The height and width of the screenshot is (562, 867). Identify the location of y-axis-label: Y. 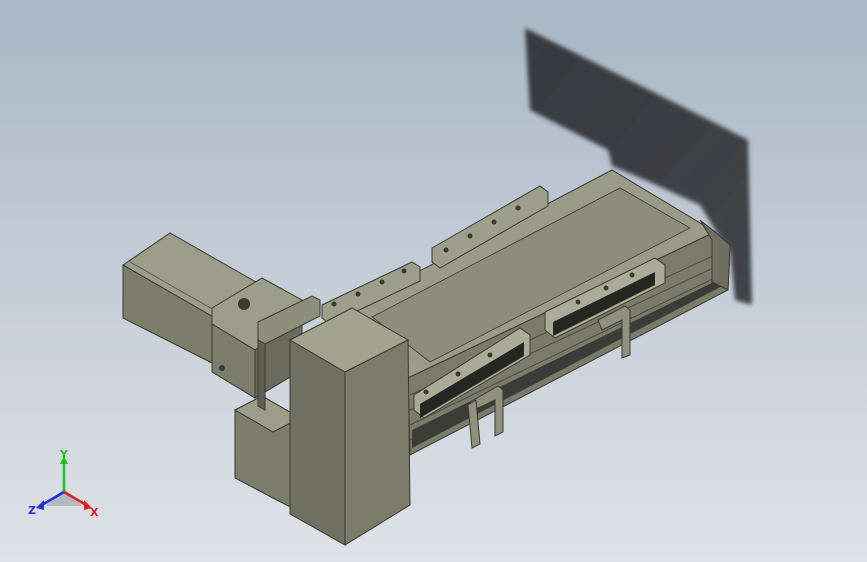
(64, 454).